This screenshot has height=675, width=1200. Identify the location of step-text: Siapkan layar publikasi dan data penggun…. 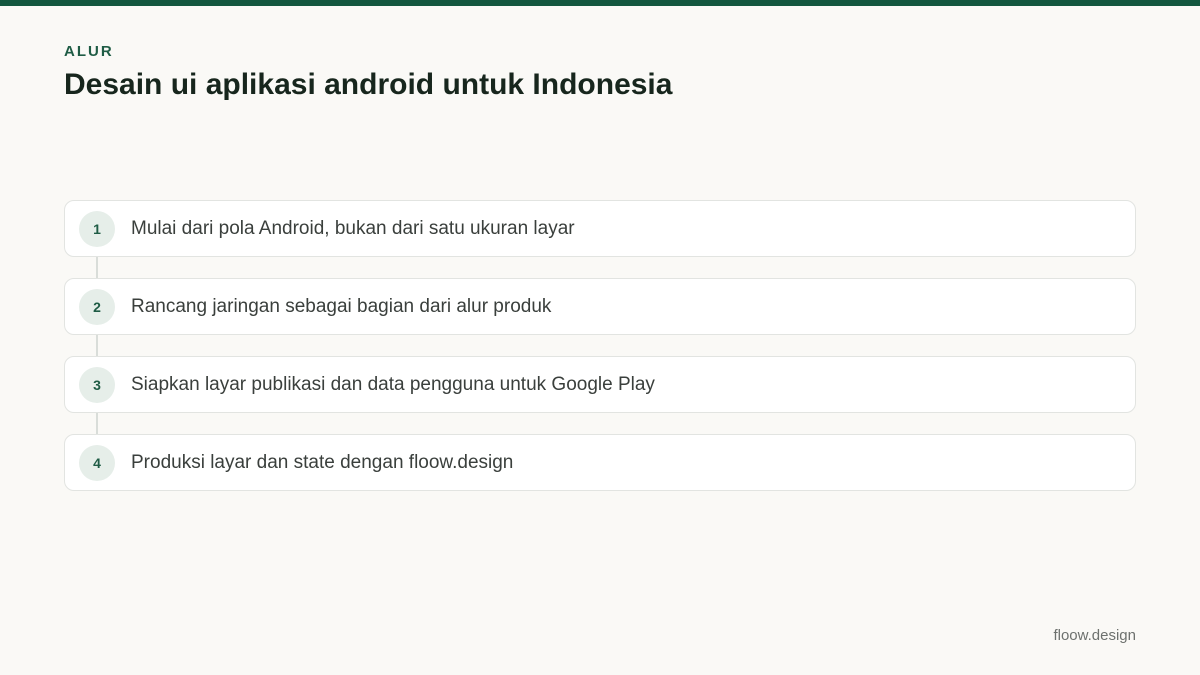
(393, 384).